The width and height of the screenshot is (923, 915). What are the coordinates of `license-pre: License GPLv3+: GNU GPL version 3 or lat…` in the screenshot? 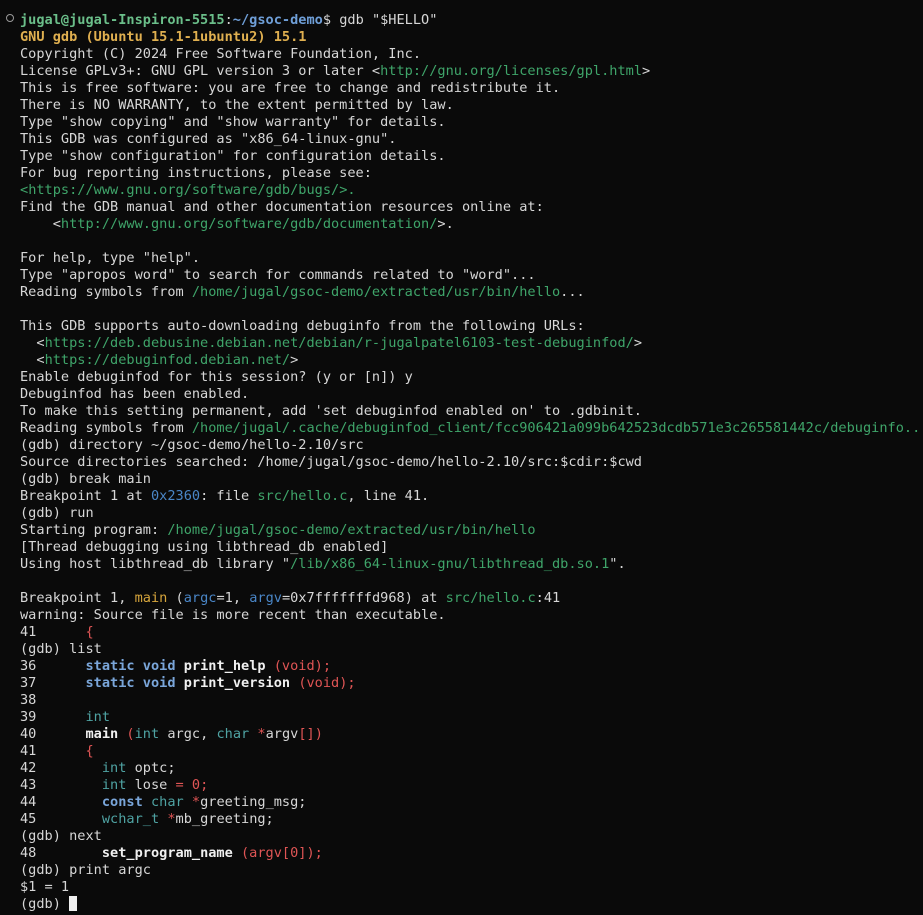 It's located at (200, 71).